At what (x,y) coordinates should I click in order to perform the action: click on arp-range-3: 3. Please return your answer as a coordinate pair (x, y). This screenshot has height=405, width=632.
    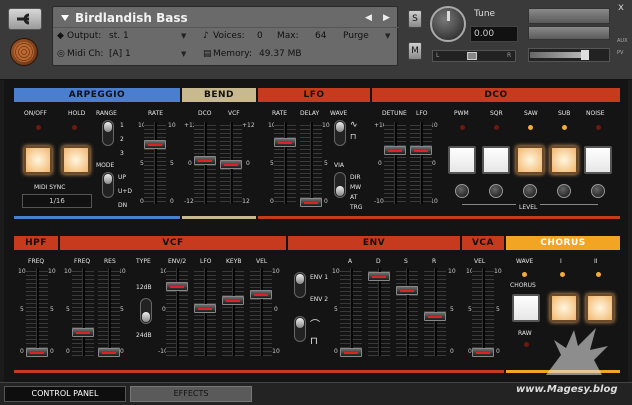
    Looking at the image, I should click on (122, 153).